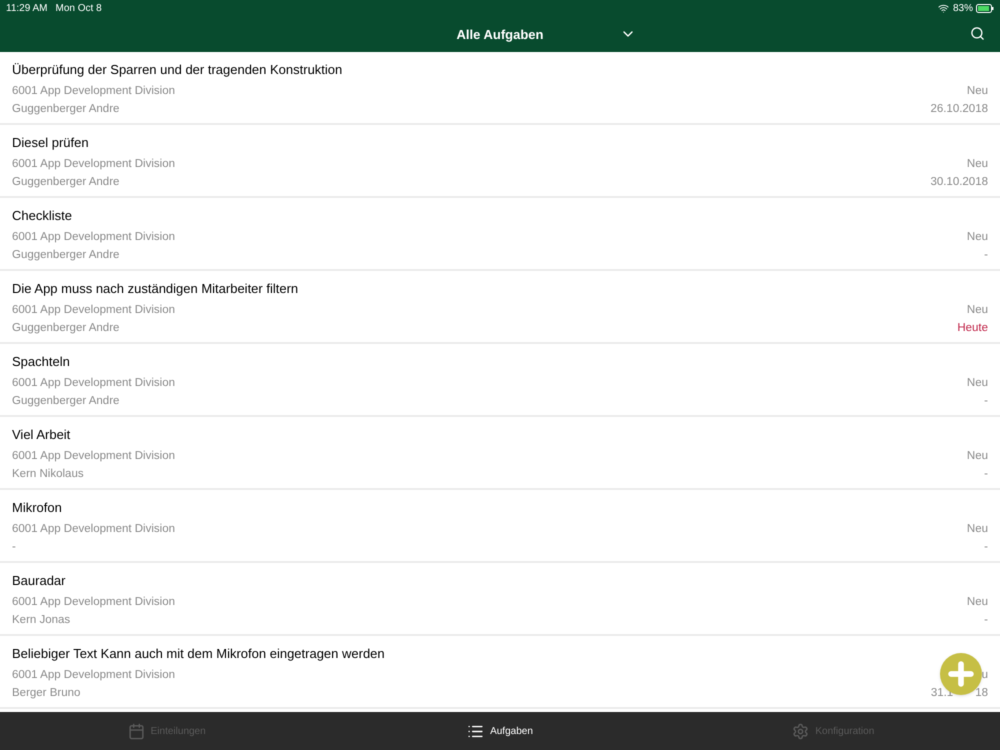  I want to click on task-assignee: Berger Bruno, so click(46, 693).